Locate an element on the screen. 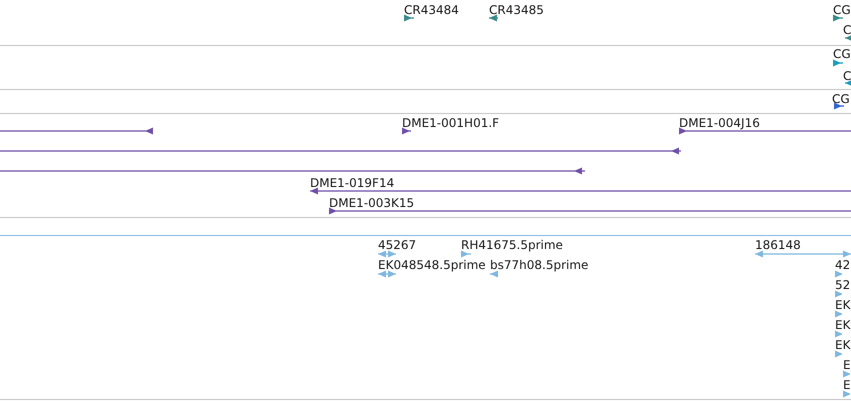  feature-label: EK048548.5prime is located at coordinates (432, 265).